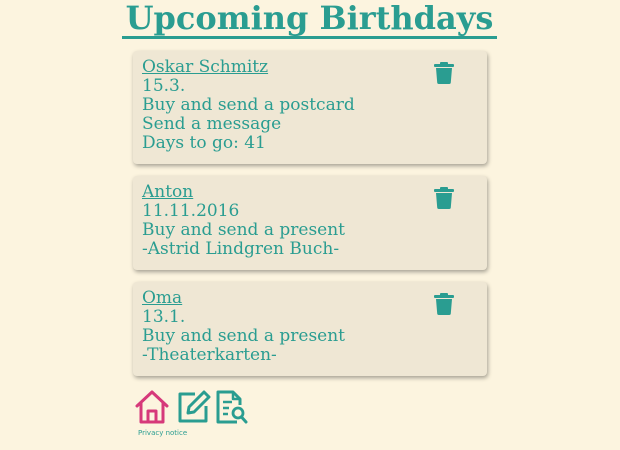 This screenshot has width=620, height=450. Describe the element at coordinates (193, 407) in the screenshot. I see `edit-icon` at that location.